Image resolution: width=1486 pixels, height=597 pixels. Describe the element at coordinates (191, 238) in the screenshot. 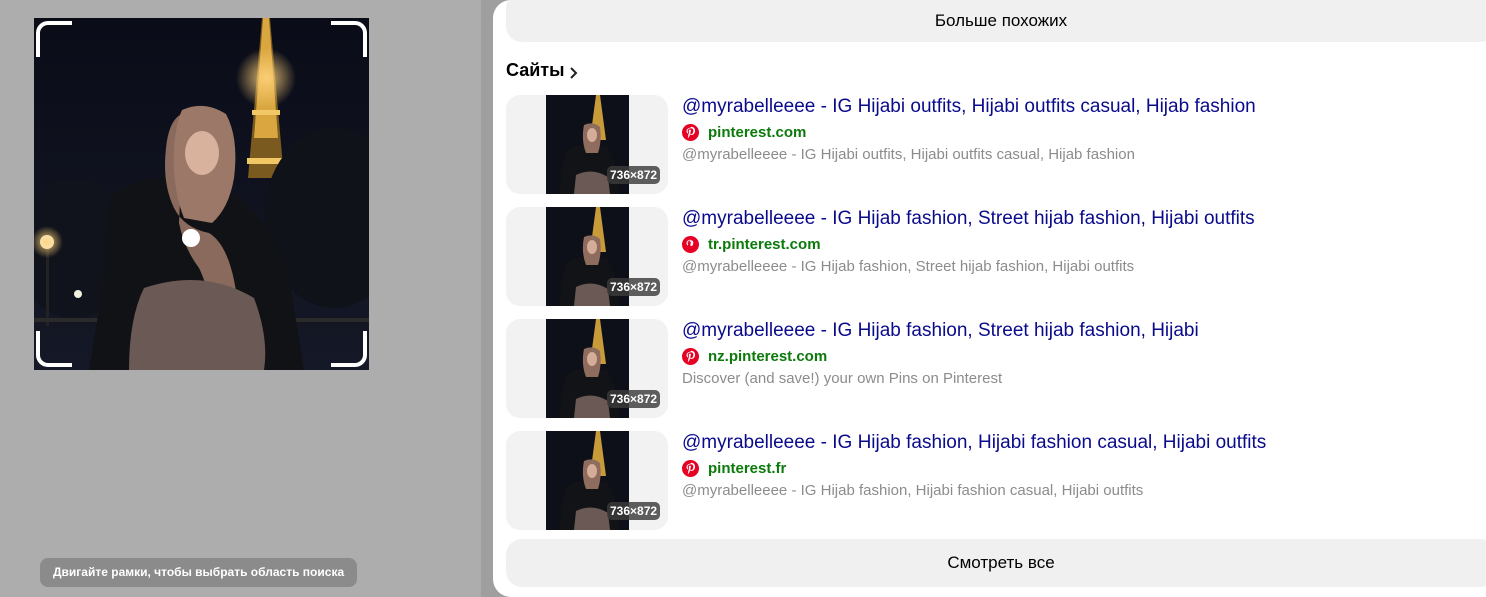

I see `object-focus-dot` at that location.